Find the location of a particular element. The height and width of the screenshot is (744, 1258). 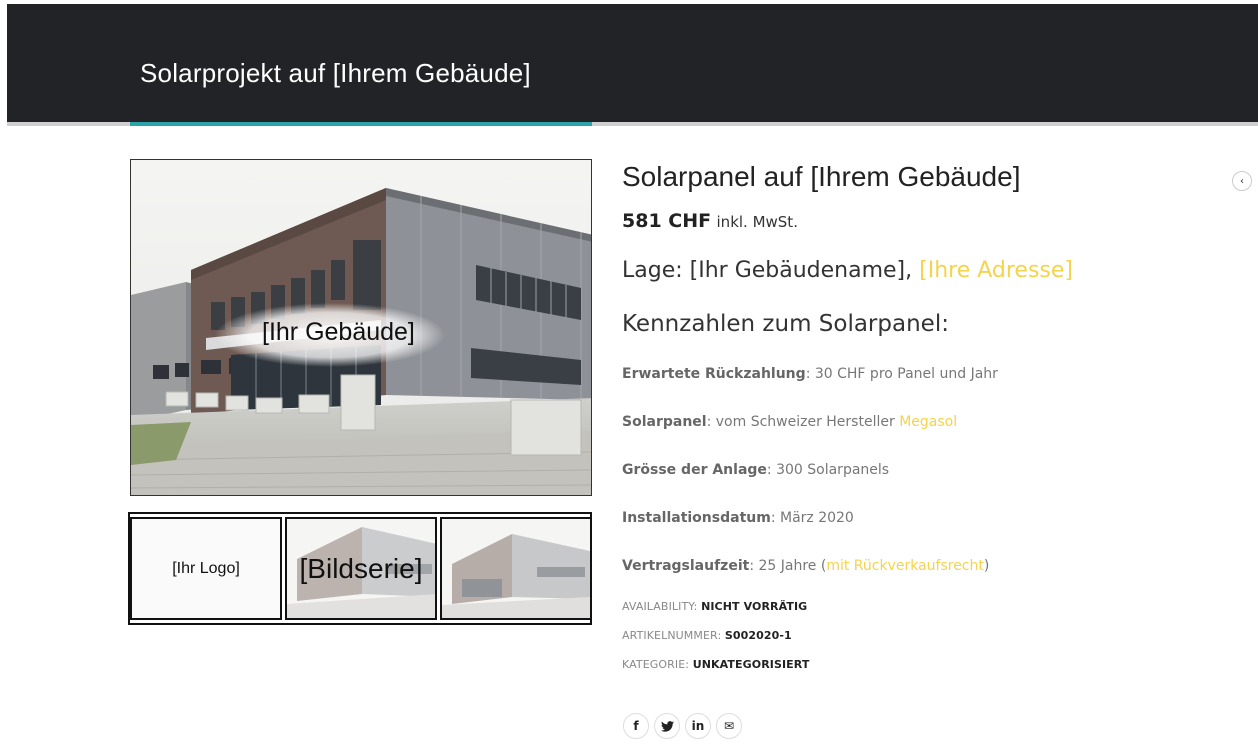

sidebar-toggle-button: ‹ is located at coordinates (1242, 181).